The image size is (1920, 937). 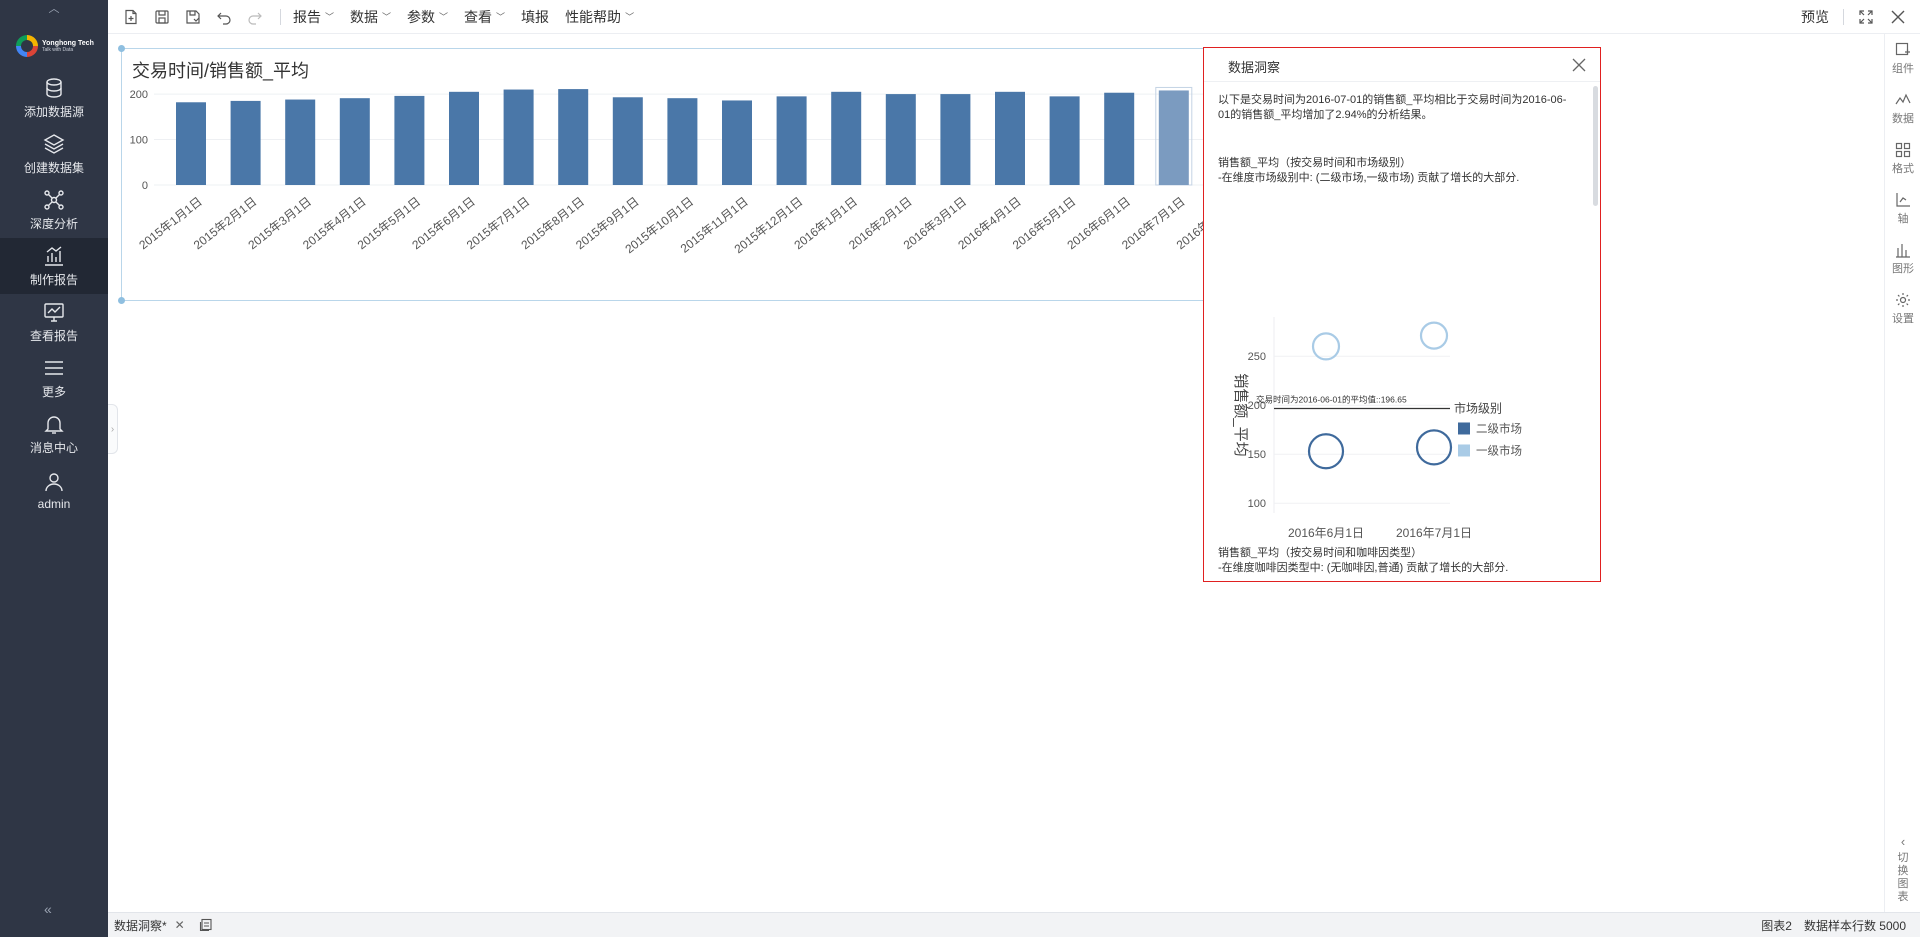 I want to click on sidebar-item-more: 更多, so click(x=54, y=378).